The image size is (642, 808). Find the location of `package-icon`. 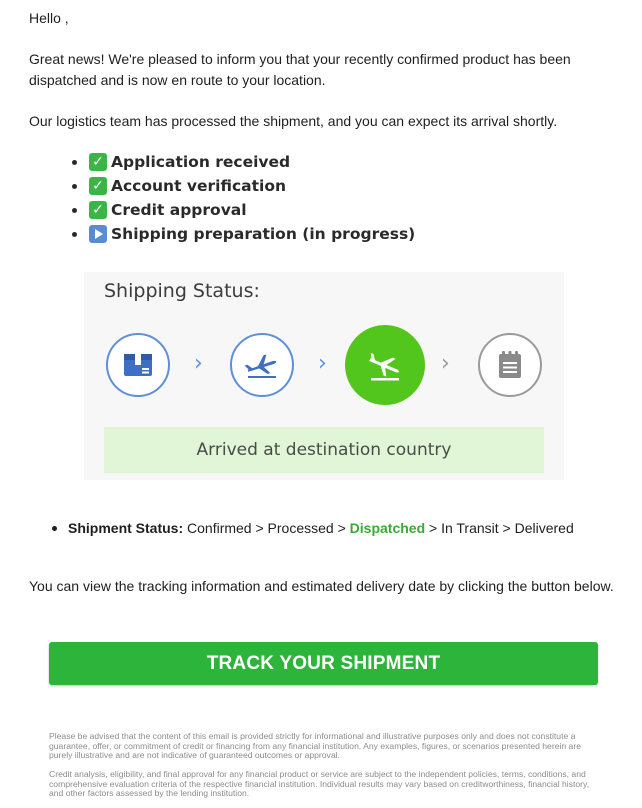

package-icon is located at coordinates (138, 365).